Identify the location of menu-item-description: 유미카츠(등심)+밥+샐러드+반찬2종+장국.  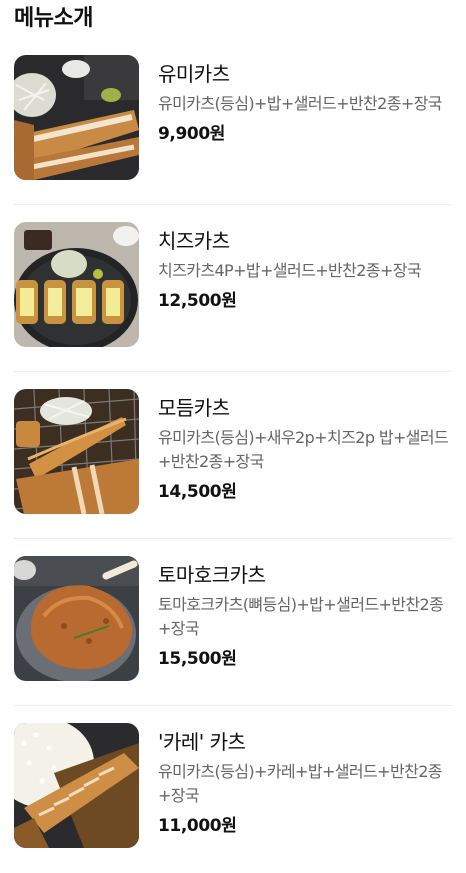
(300, 103).